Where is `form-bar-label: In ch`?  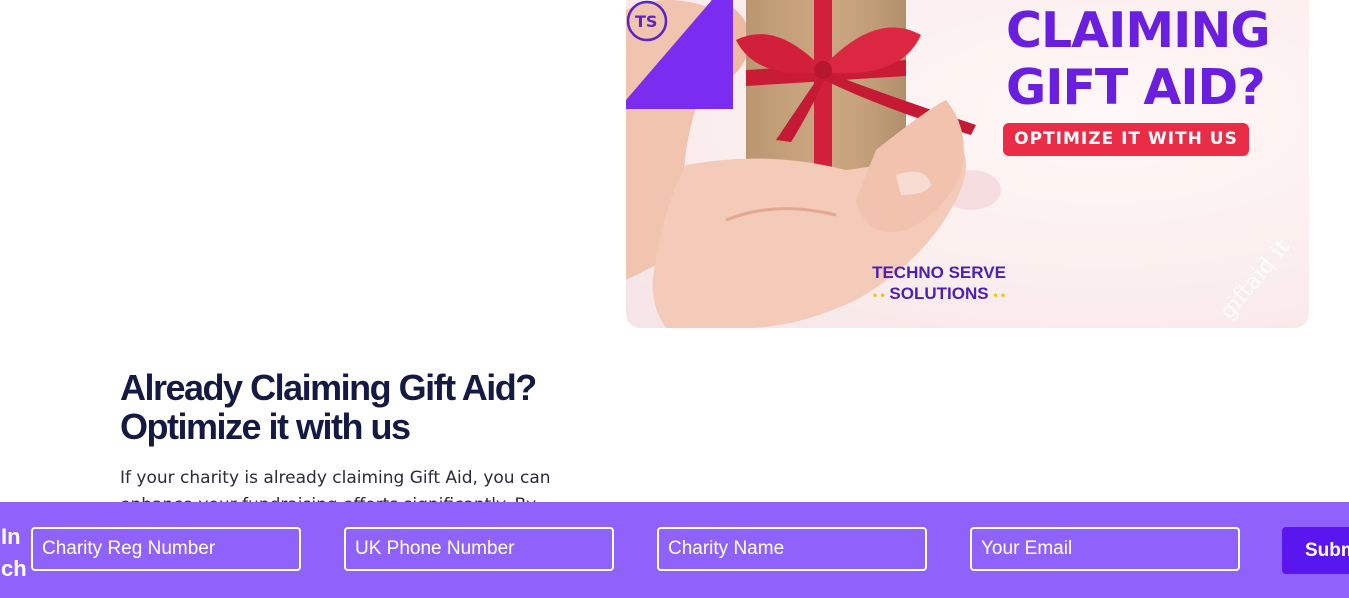
form-bar-label: In ch is located at coordinates (14, 552).